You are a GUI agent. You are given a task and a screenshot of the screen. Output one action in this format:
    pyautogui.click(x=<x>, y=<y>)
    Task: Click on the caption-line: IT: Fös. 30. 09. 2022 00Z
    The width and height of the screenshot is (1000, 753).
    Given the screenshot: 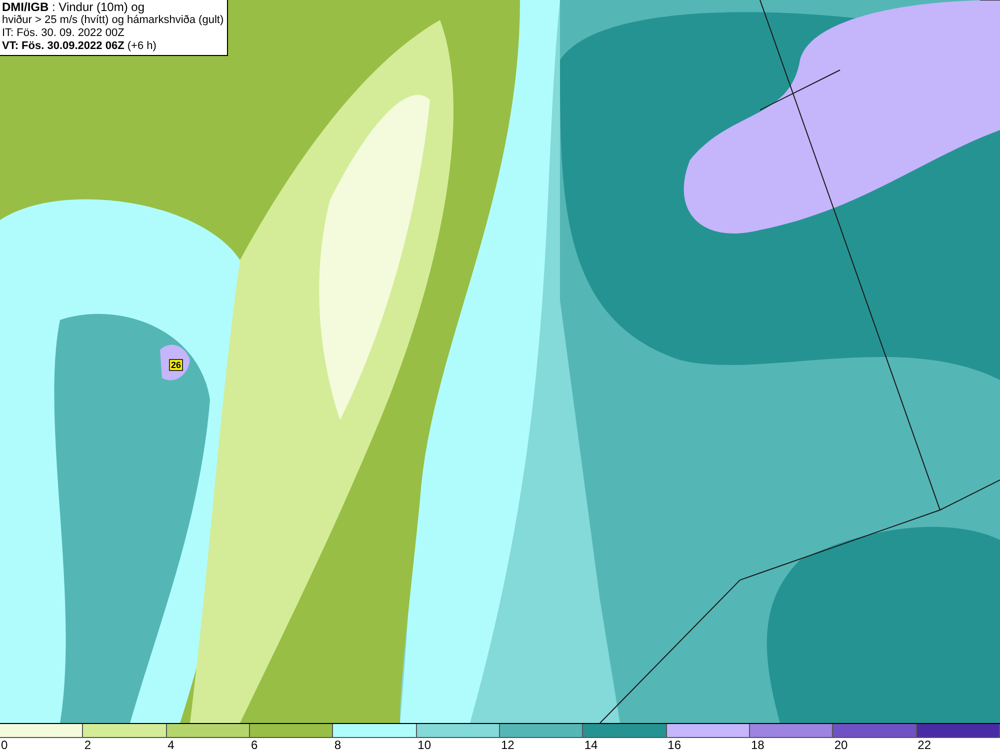 What is the action you would take?
    pyautogui.click(x=64, y=33)
    